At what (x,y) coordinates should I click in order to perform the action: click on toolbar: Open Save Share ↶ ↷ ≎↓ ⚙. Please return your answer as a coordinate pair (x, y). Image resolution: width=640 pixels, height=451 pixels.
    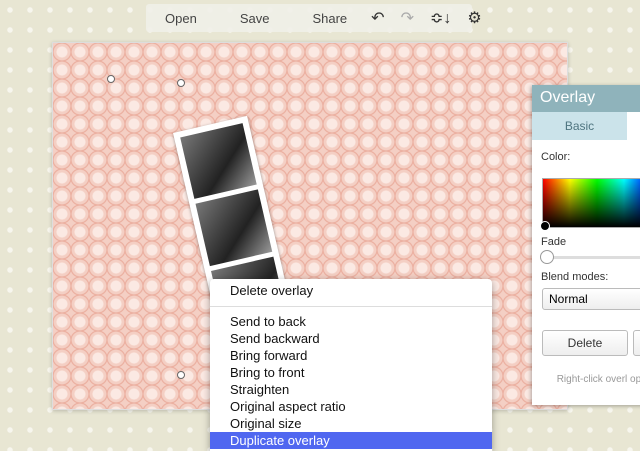
    Looking at the image, I should click on (314, 18).